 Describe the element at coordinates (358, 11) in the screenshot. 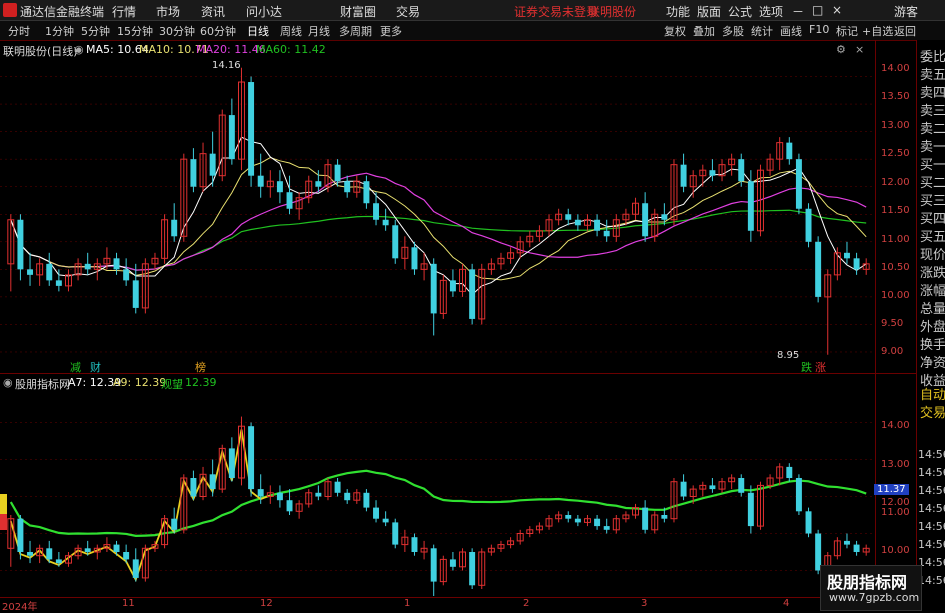

I see `menu-caifuquan: 财富圈` at that location.